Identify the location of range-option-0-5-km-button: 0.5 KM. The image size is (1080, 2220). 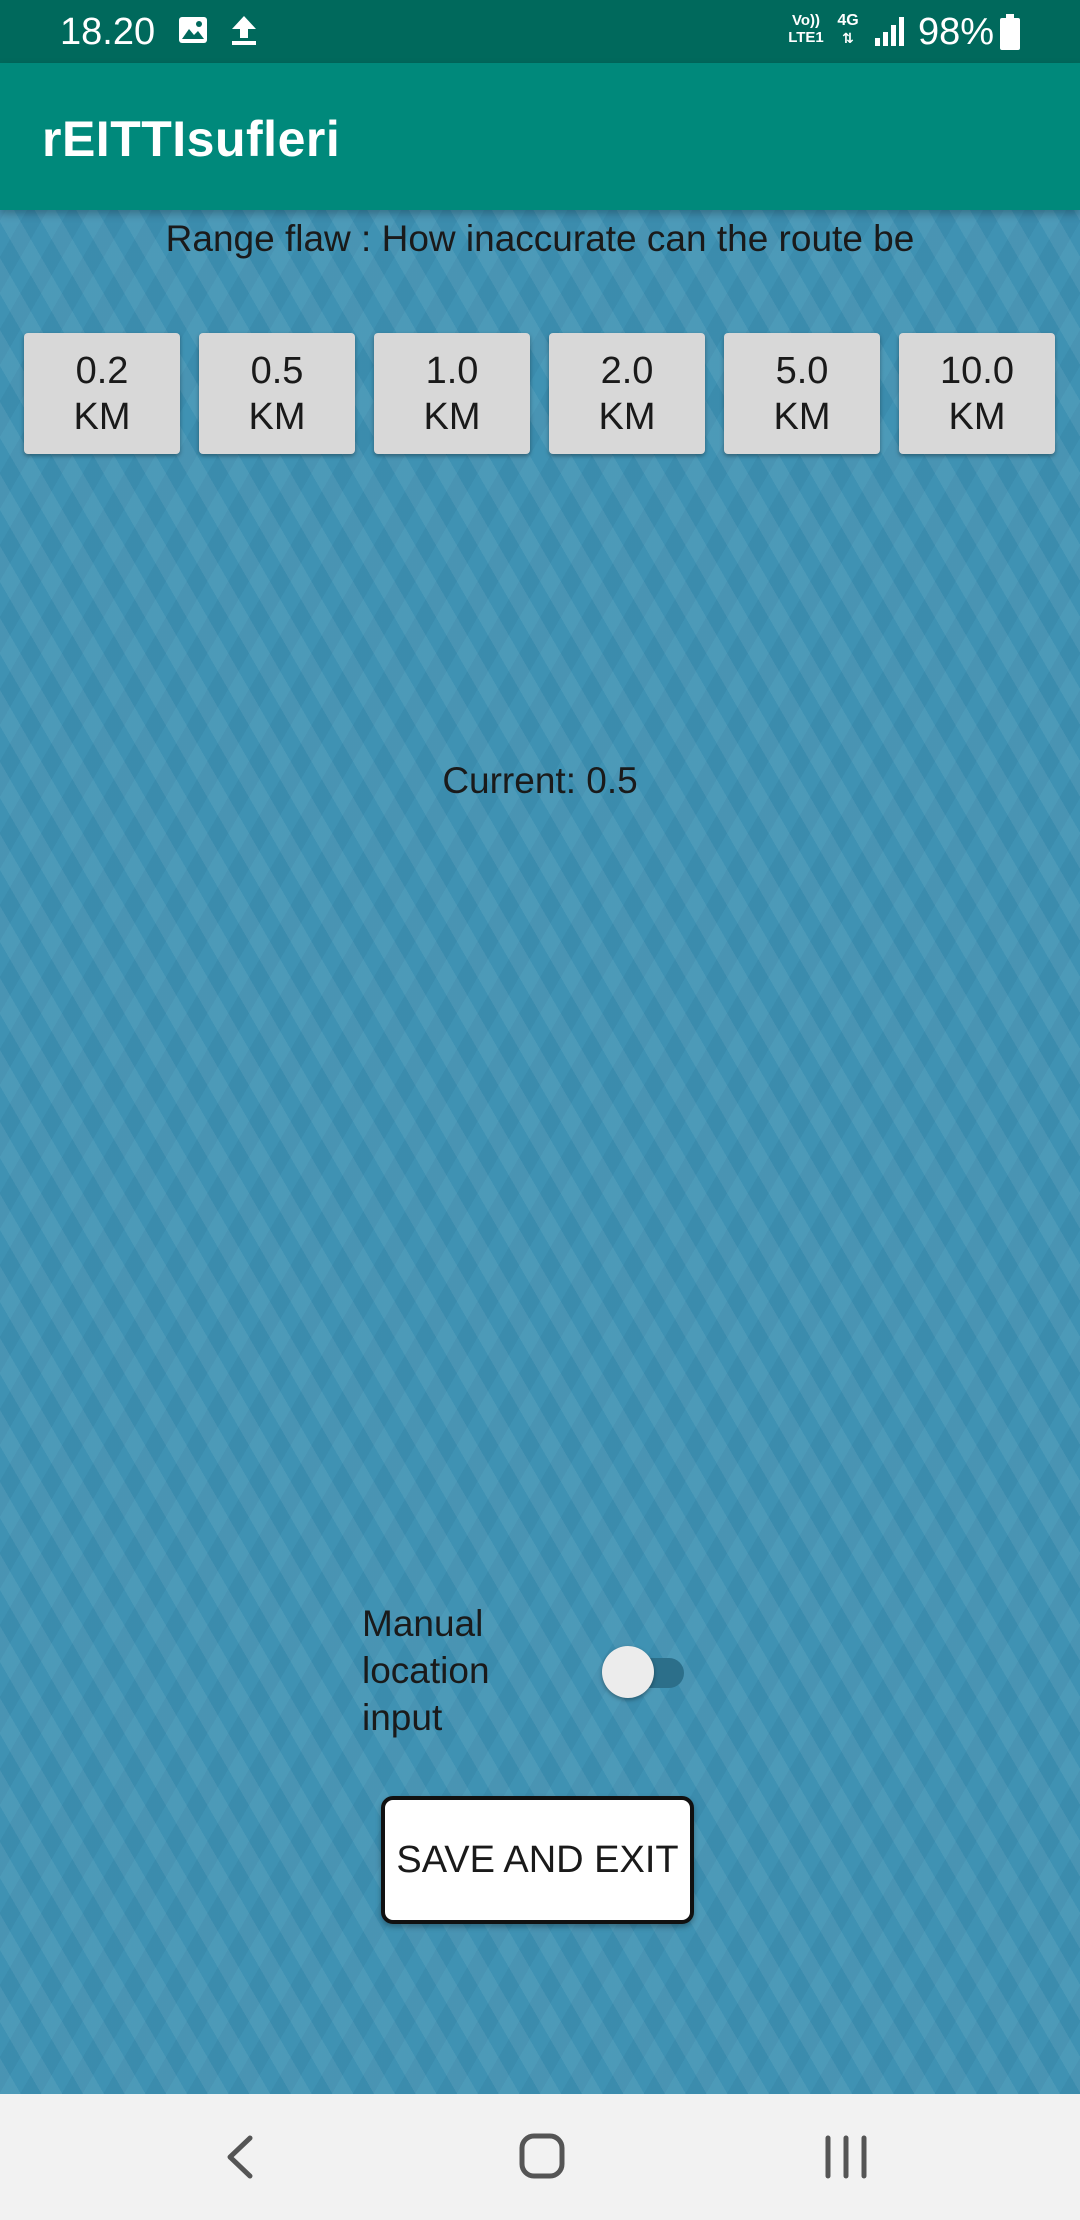
(277, 393).